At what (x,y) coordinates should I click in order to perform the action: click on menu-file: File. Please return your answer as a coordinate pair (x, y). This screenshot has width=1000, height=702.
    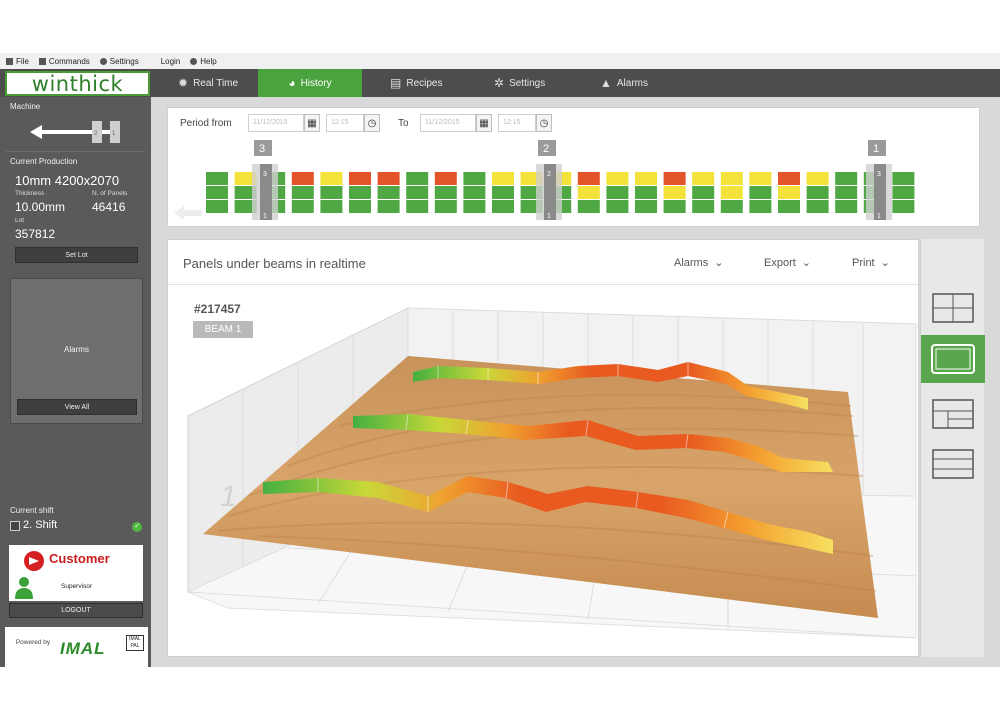
    Looking at the image, I should click on (17, 61).